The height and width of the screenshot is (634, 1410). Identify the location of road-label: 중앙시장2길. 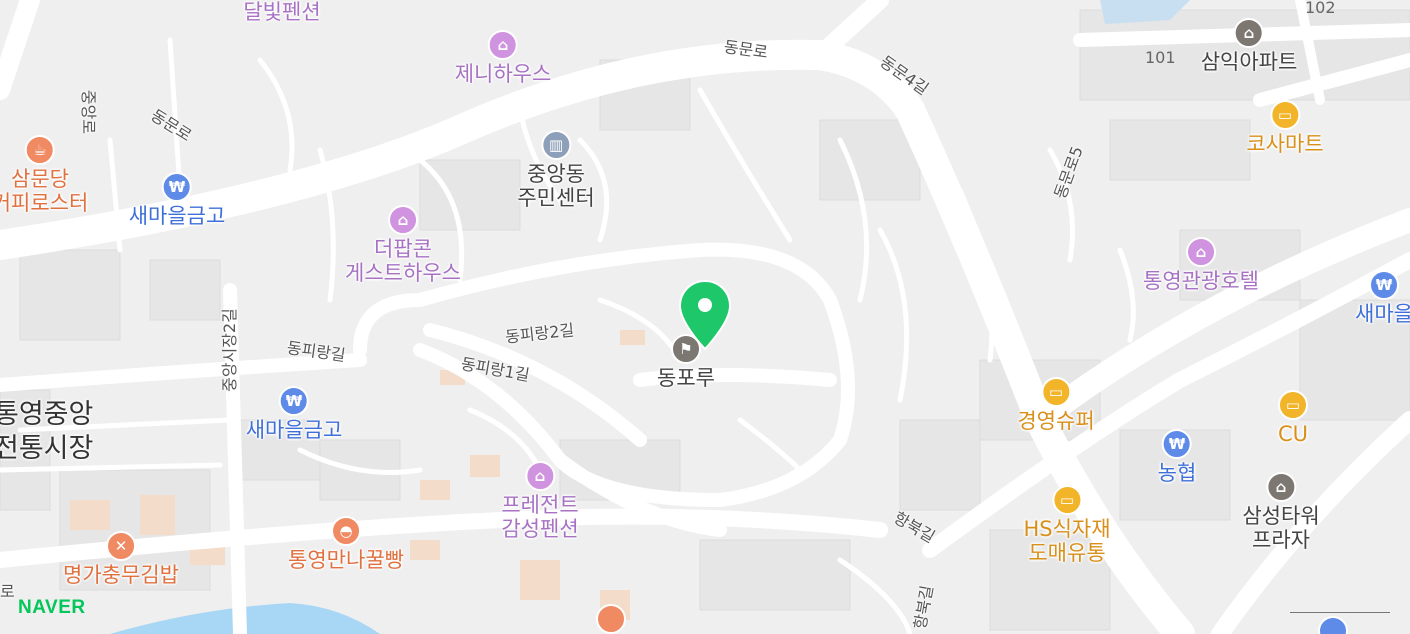
(229, 350).